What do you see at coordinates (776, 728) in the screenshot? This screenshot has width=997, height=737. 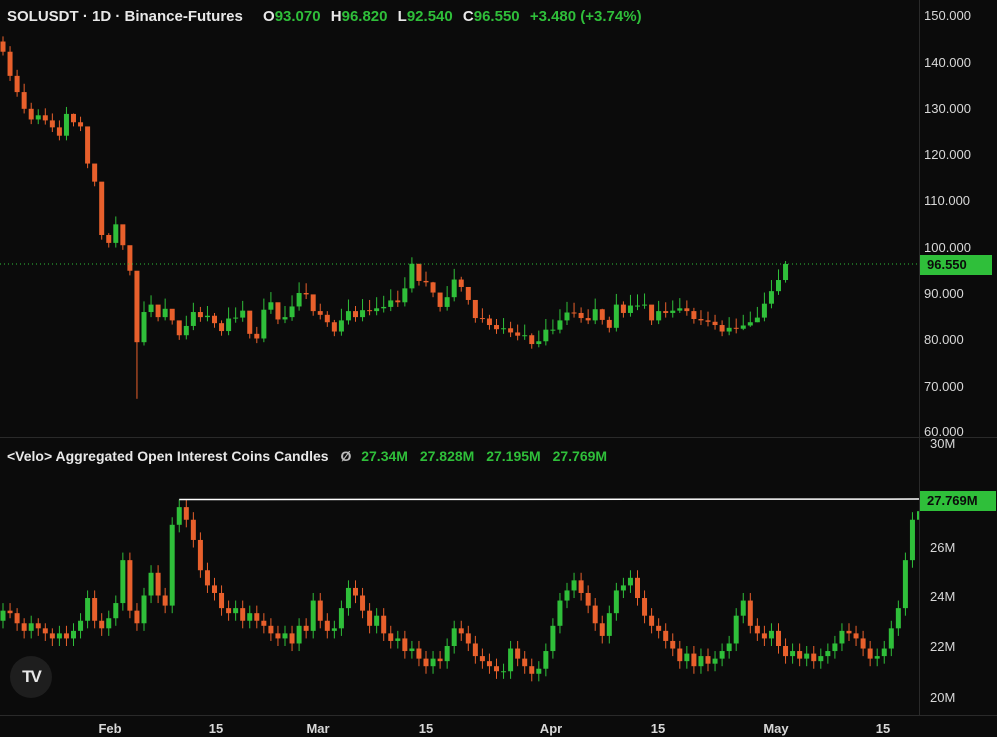 I see `time-axis-label: May` at bounding box center [776, 728].